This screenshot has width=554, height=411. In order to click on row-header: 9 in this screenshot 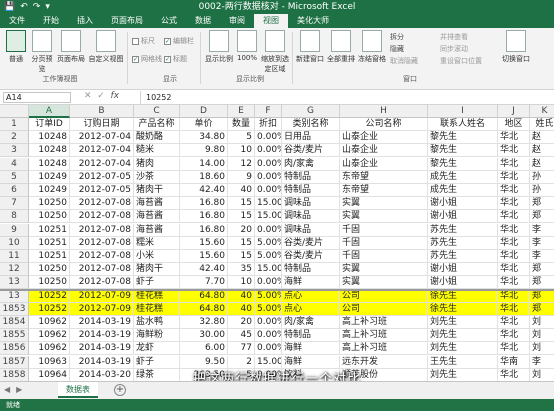, I will do `click(14, 230)`.